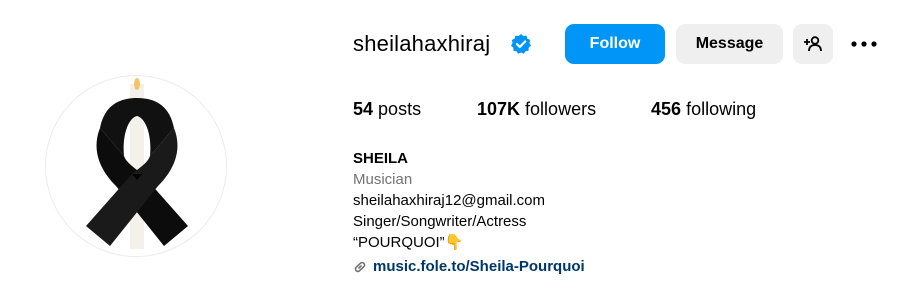 This screenshot has height=300, width=900. Describe the element at coordinates (721, 109) in the screenshot. I see `following-label: following` at that location.